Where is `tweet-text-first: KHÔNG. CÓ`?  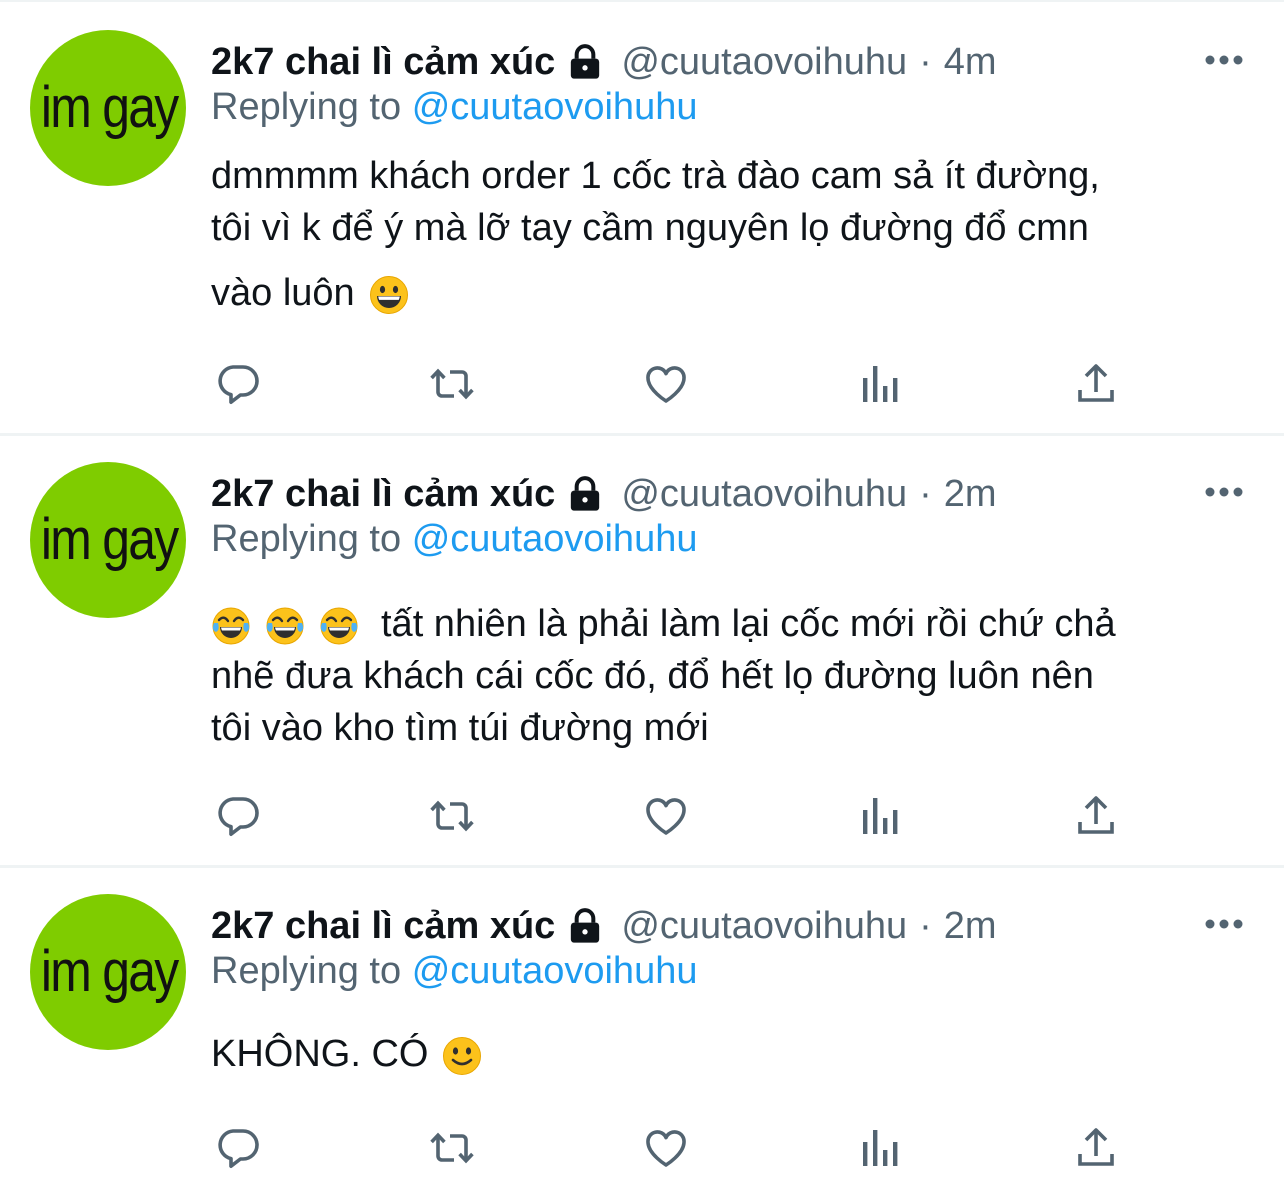
tweet-text-first: KHÔNG. CÓ is located at coordinates (736, 1054).